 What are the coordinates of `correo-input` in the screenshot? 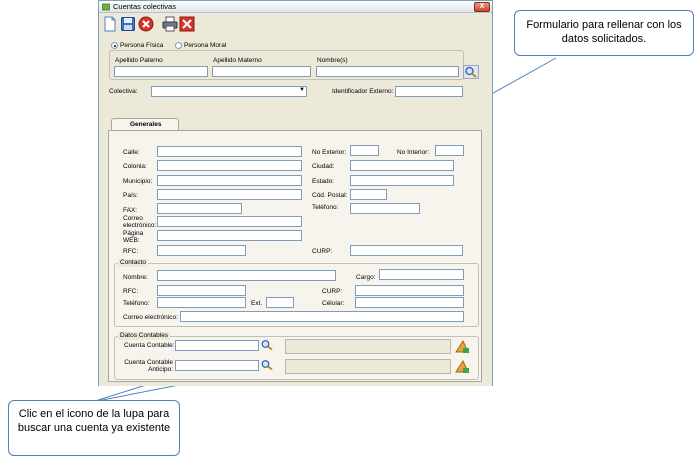 It's located at (229, 221).